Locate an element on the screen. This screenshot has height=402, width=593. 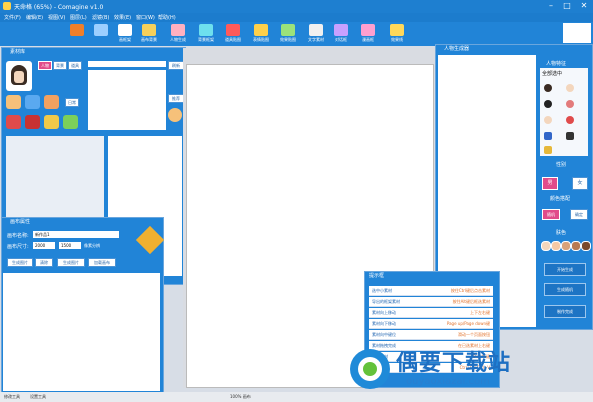
menu-view: 视图(V) is located at coordinates (56, 17).